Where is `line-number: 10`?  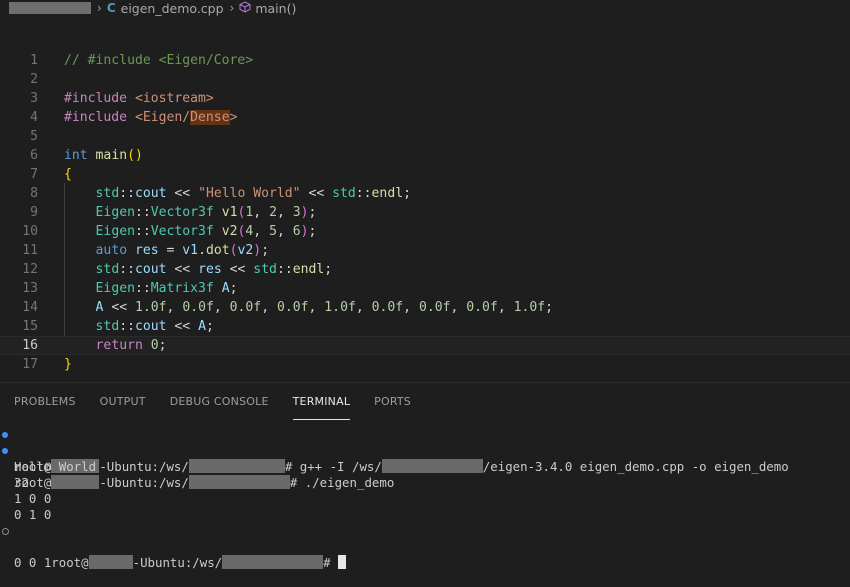
line-number: 10 is located at coordinates (30, 231).